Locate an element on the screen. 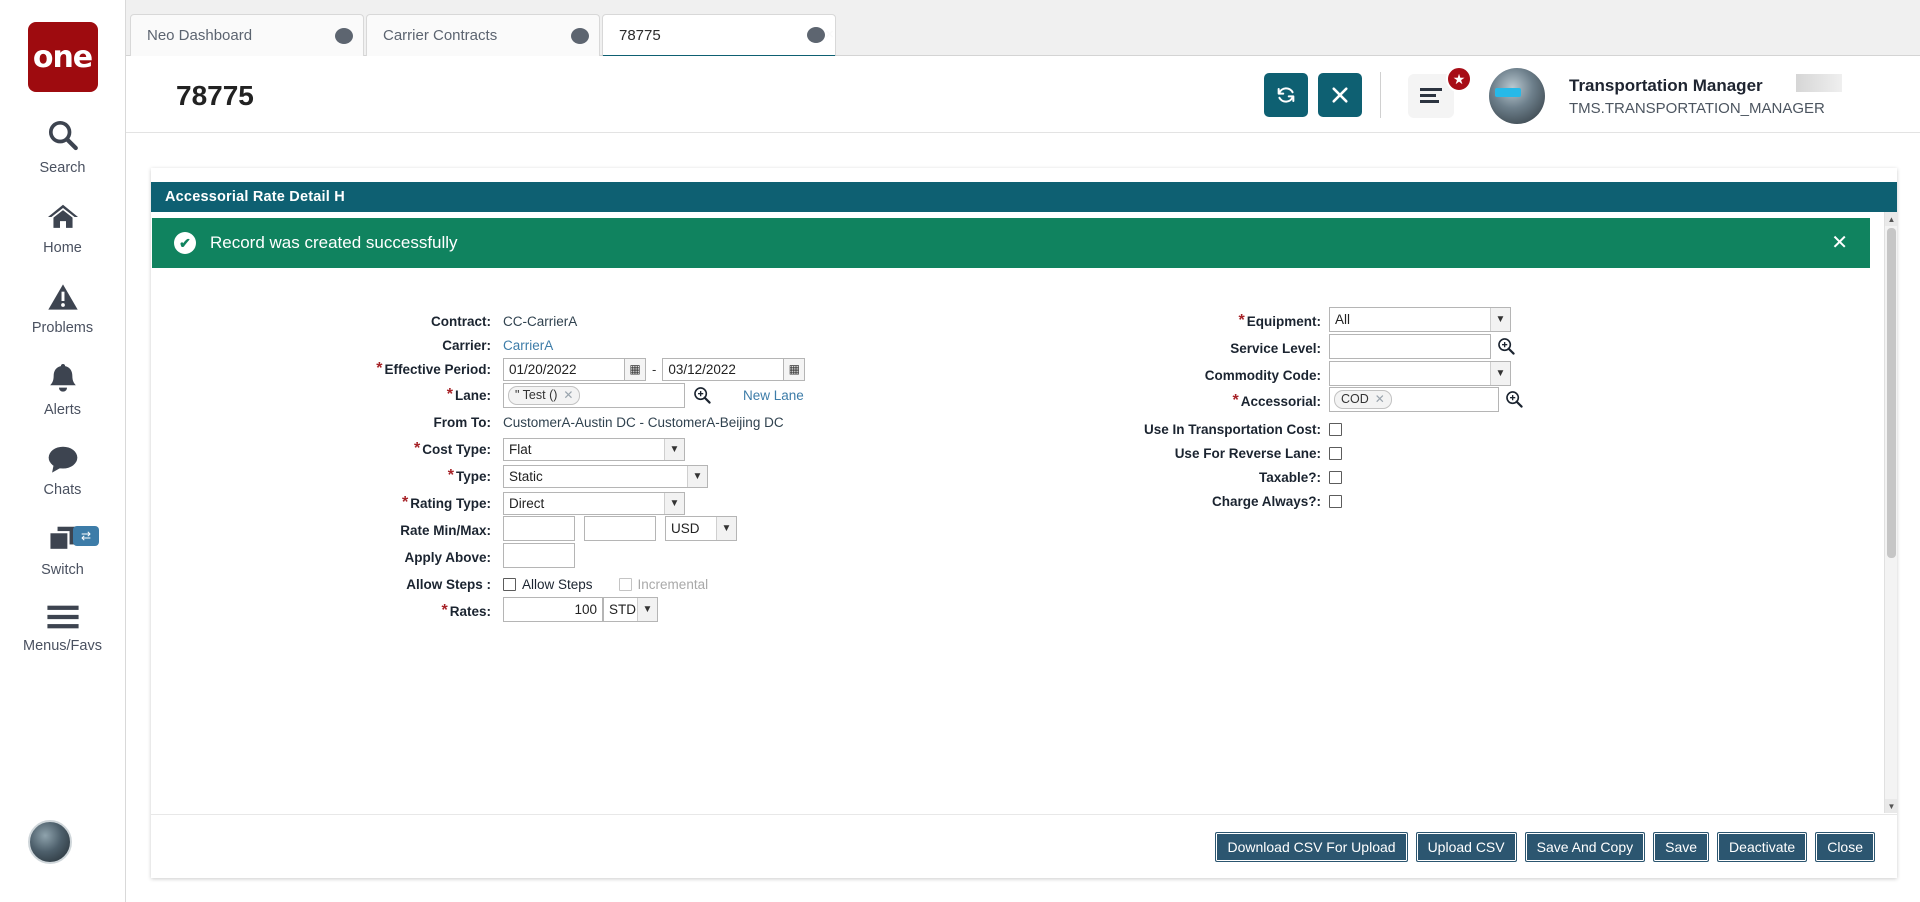 The height and width of the screenshot is (902, 1920). accessorial-search-icon is located at coordinates (1514, 399).